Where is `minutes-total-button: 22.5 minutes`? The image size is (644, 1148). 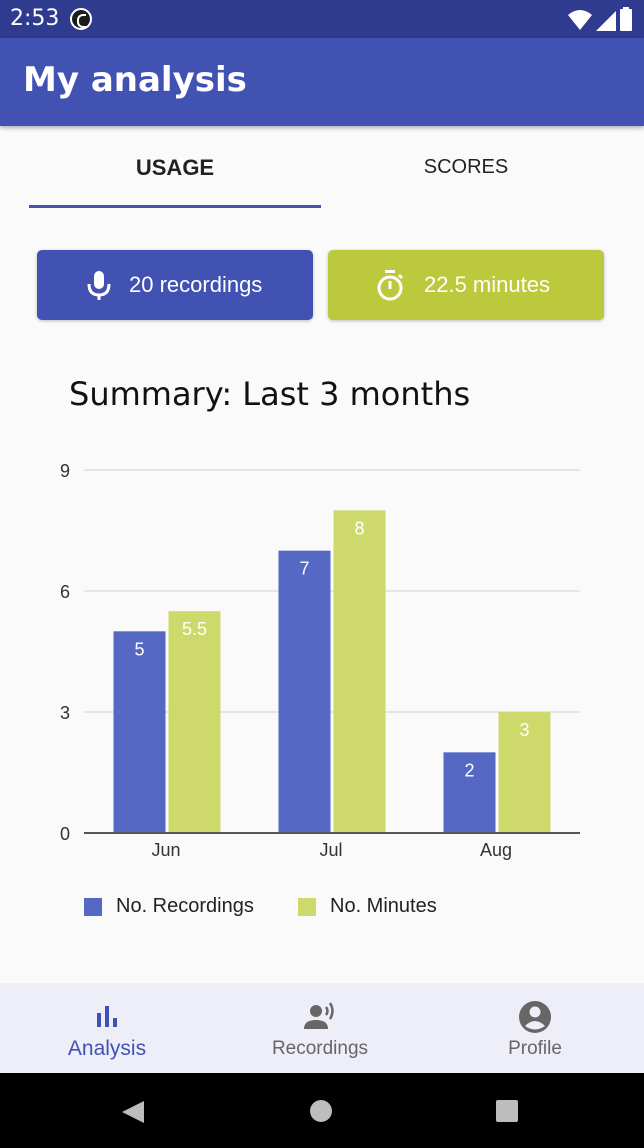 minutes-total-button: 22.5 minutes is located at coordinates (466, 285).